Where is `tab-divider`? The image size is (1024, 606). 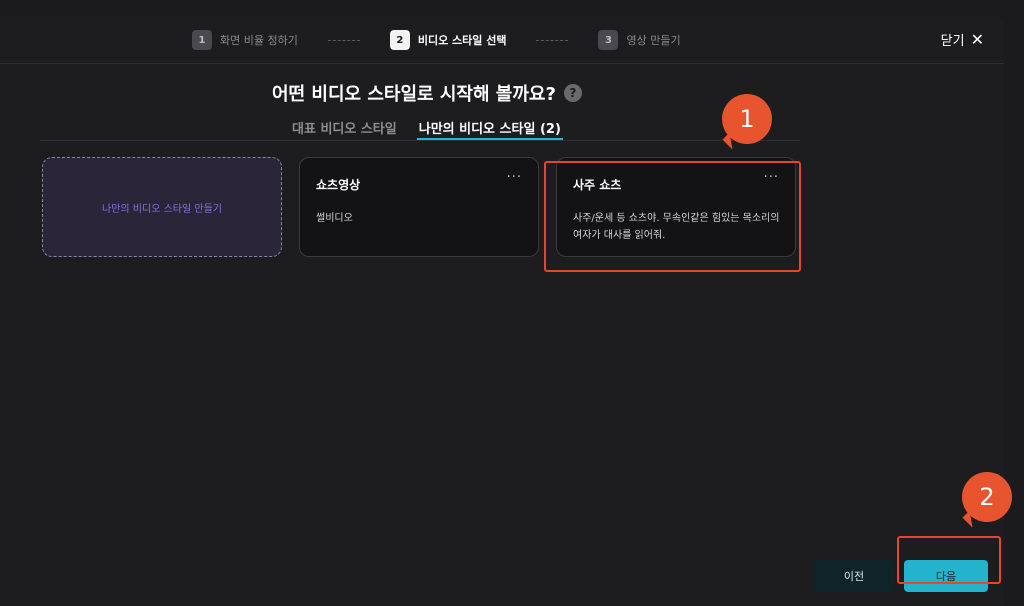 tab-divider is located at coordinates (420, 140).